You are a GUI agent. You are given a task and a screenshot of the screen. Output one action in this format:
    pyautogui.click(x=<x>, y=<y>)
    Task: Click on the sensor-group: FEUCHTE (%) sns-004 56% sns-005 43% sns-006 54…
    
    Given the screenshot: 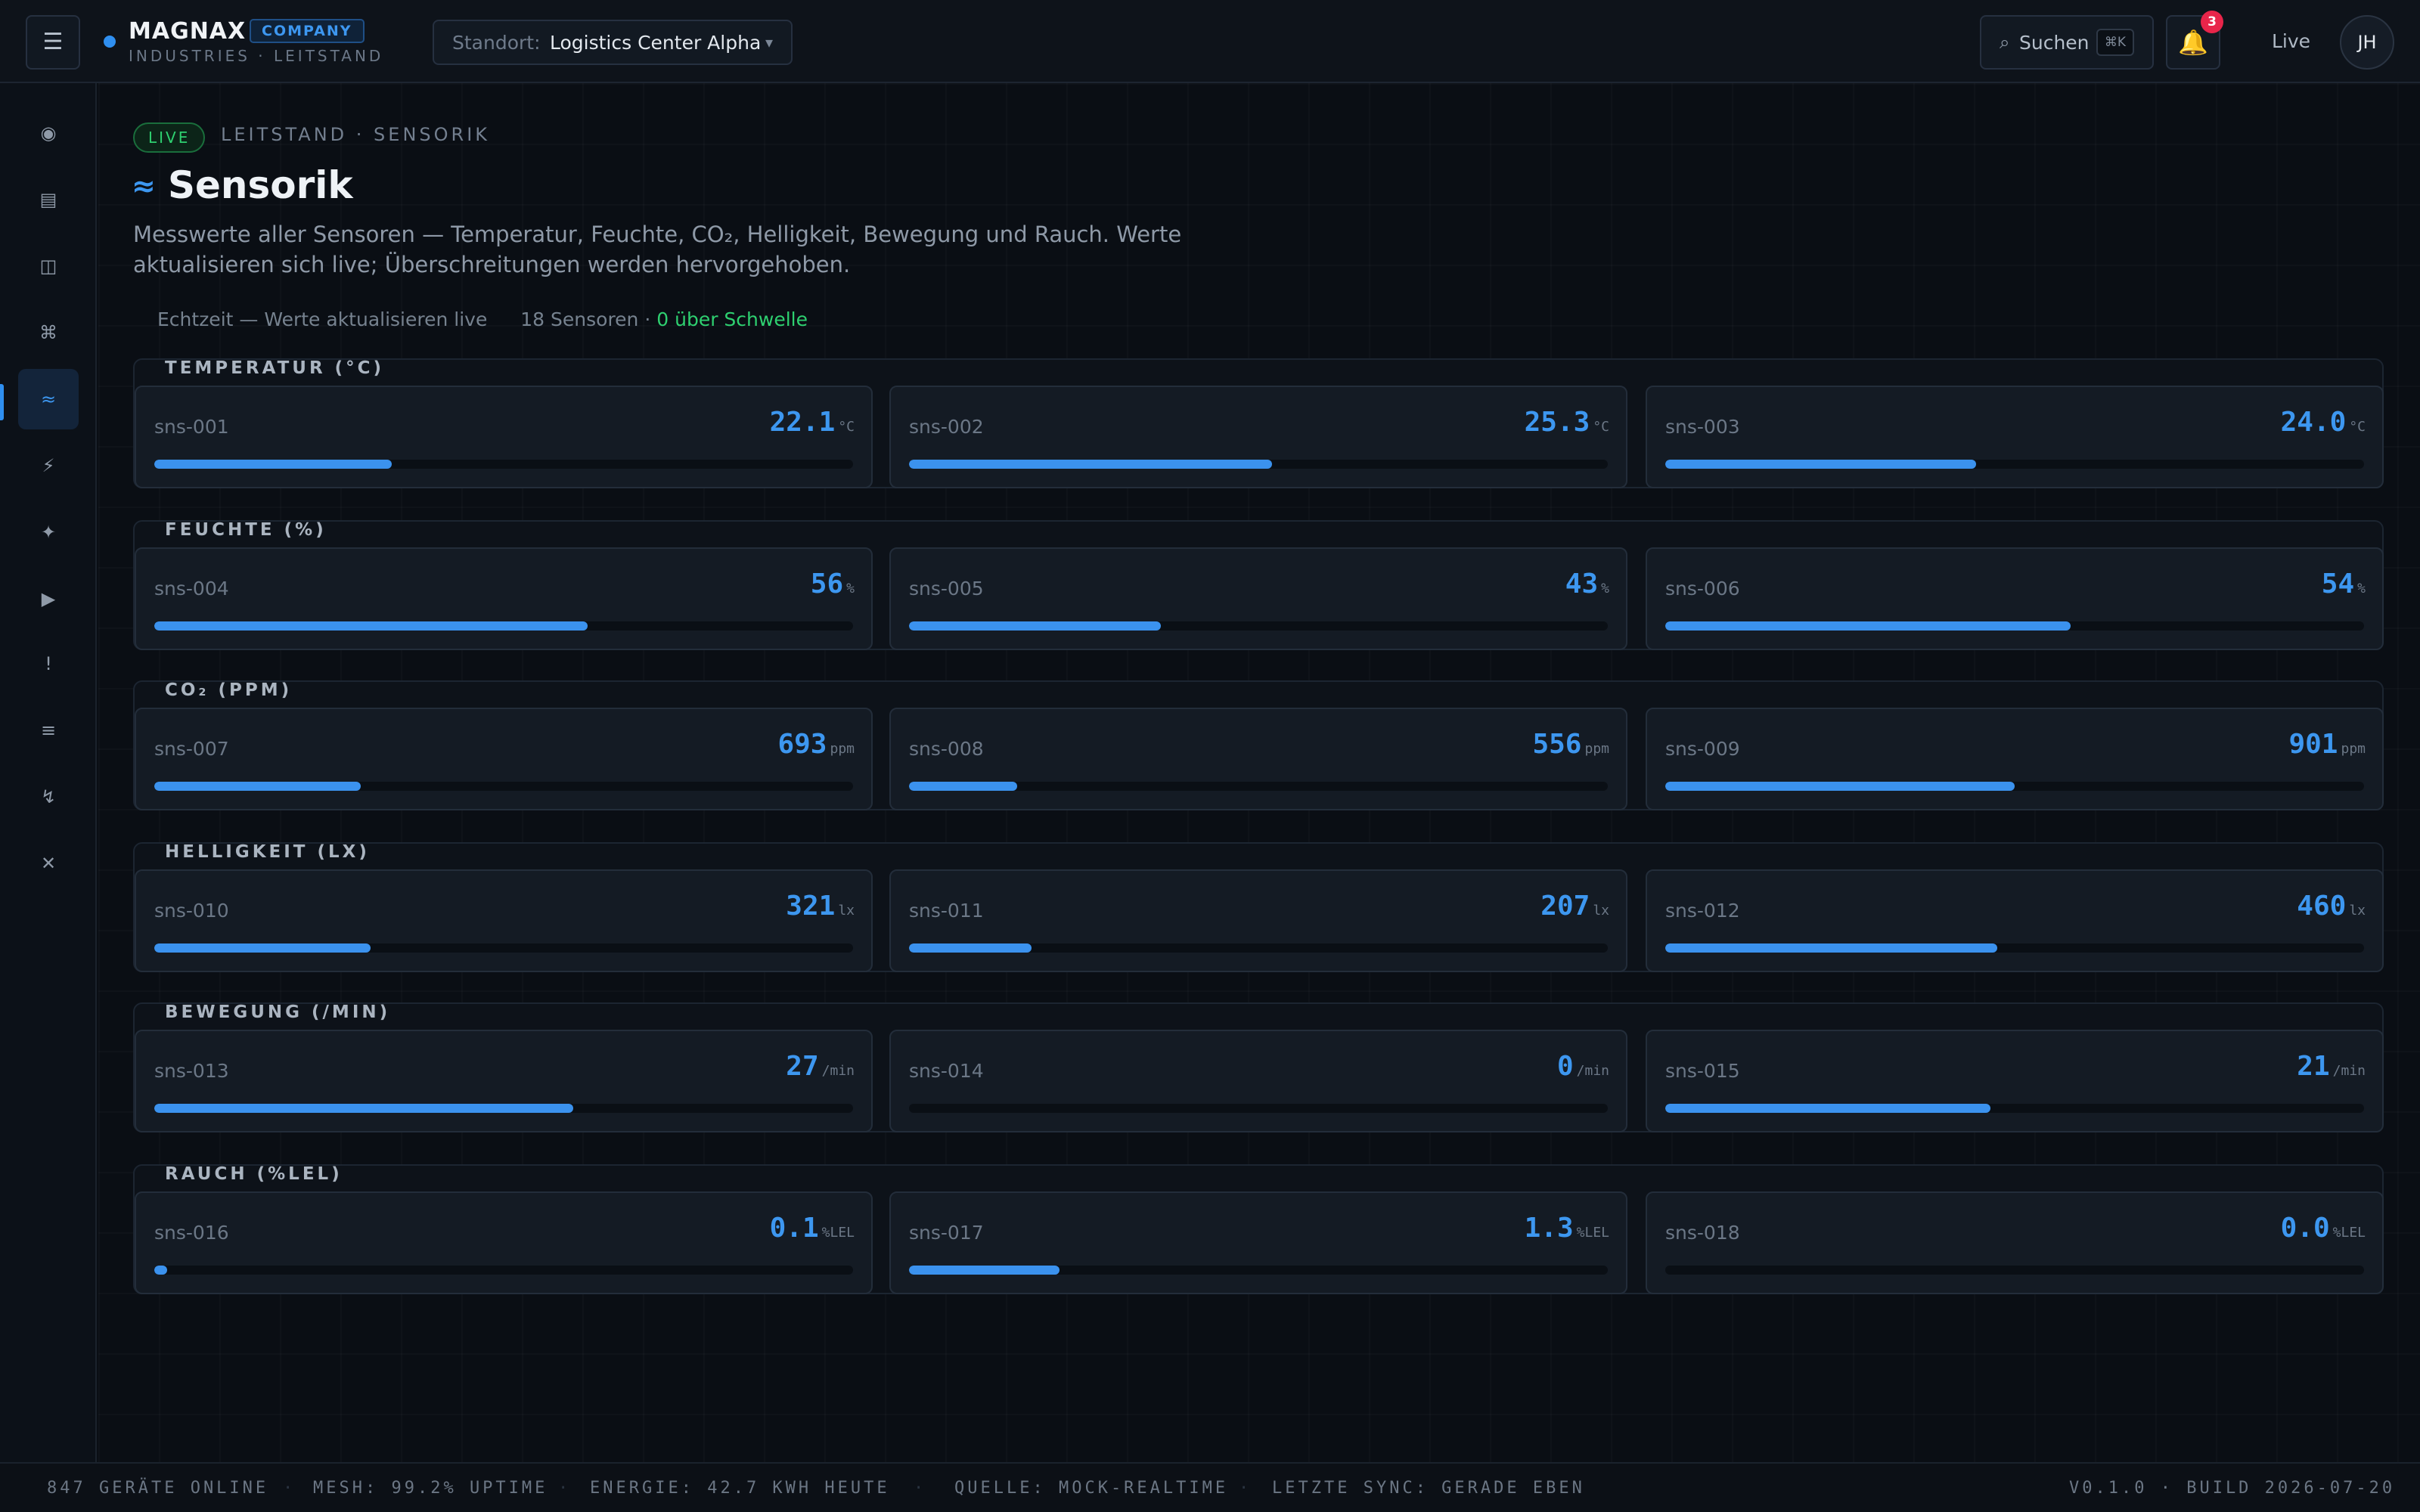 What is the action you would take?
    pyautogui.click(x=1258, y=585)
    